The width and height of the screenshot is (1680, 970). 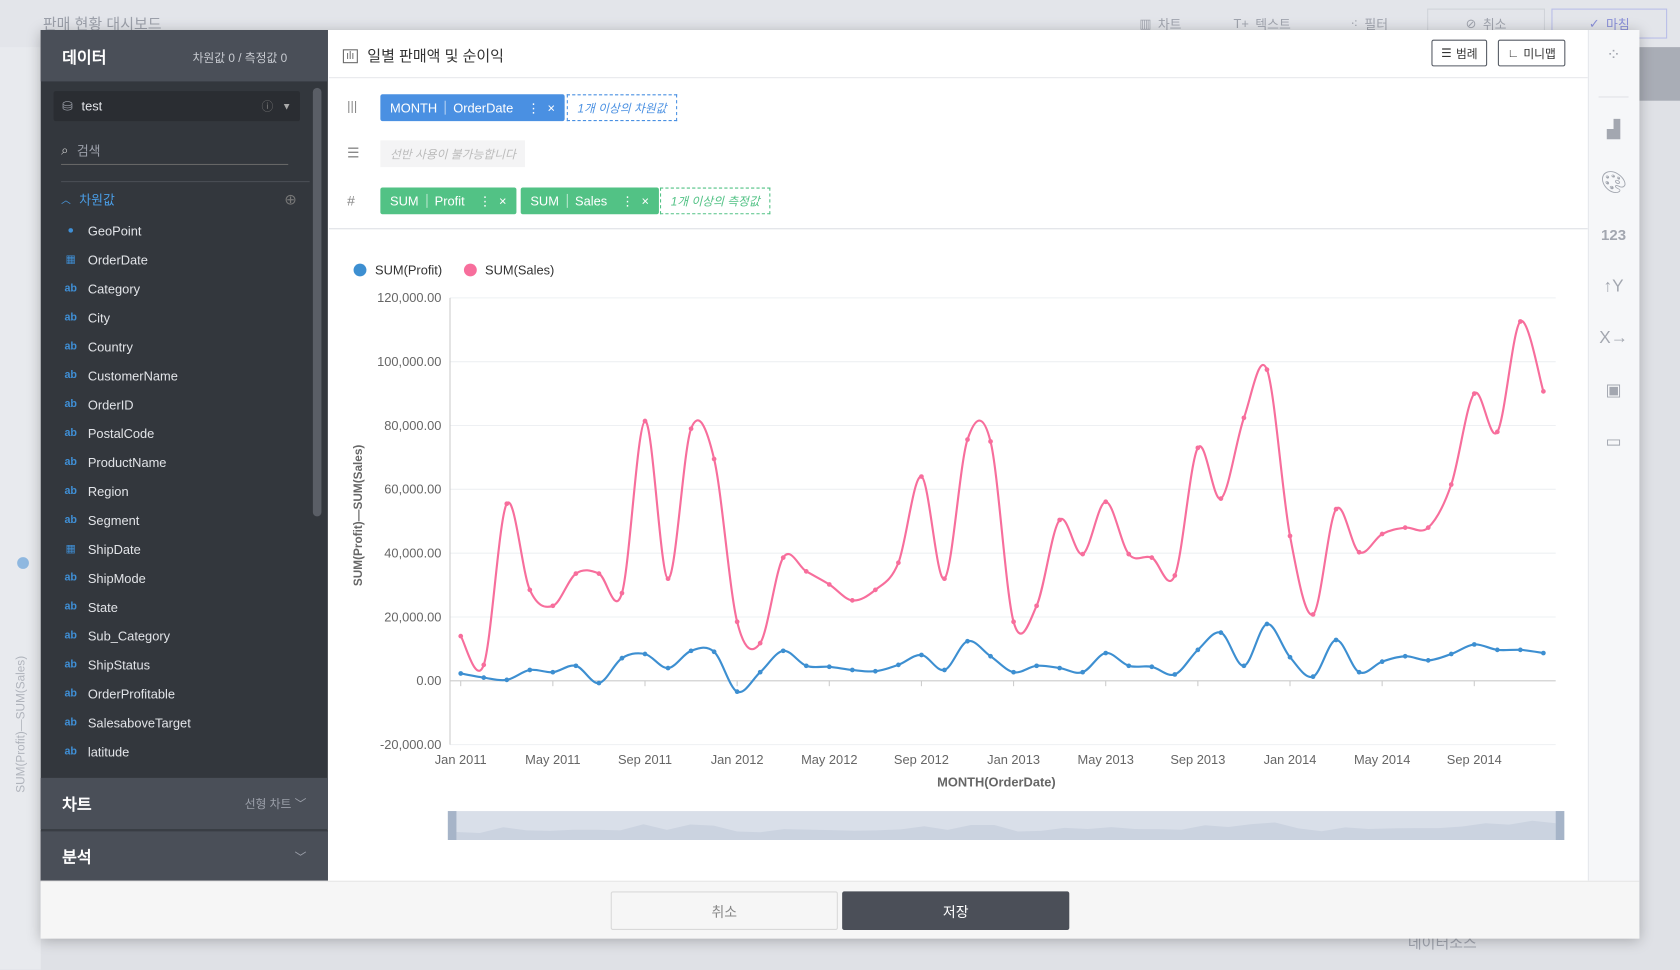 I want to click on bar-chart-icon: ▟, so click(x=1613, y=131).